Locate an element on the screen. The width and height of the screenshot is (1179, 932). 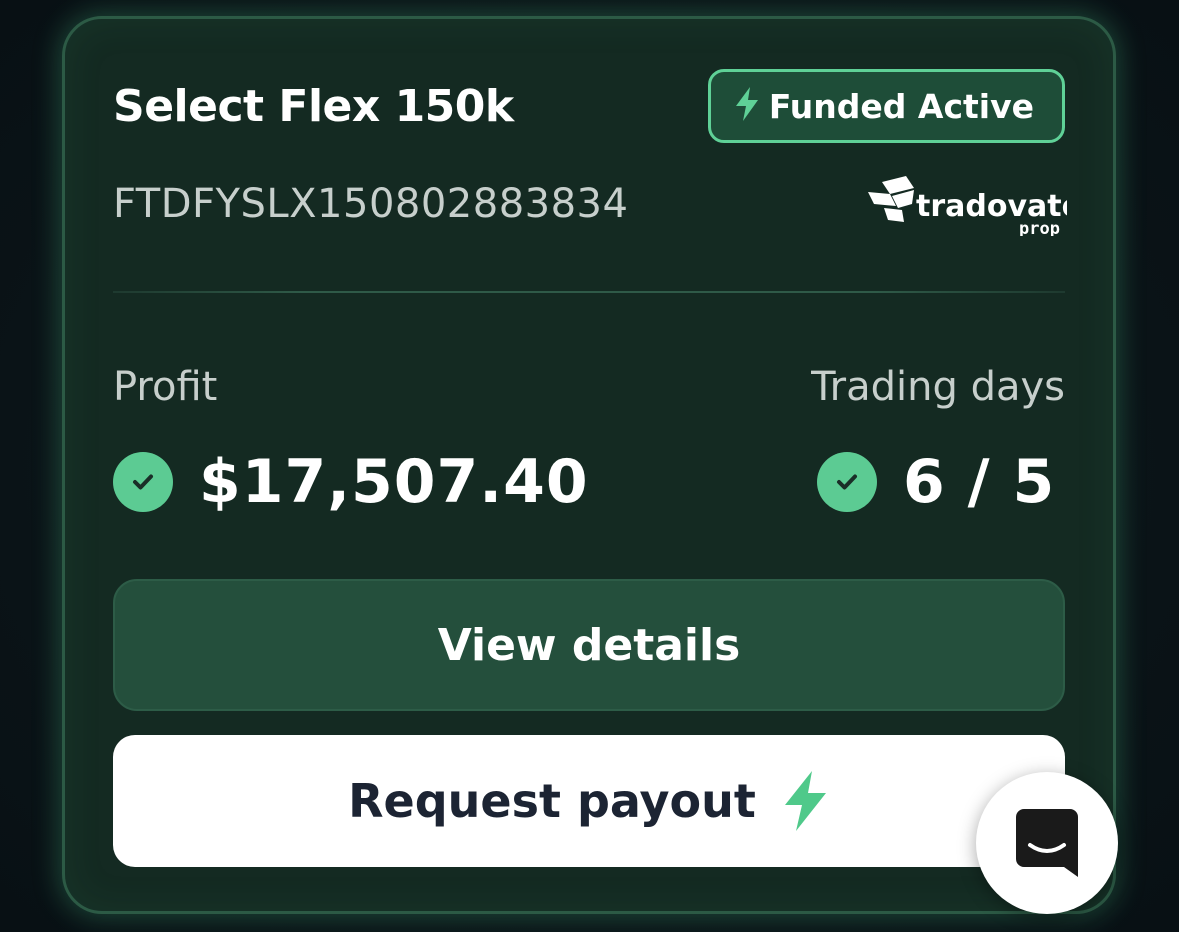
request-payout-button: Request payout is located at coordinates (589, 801).